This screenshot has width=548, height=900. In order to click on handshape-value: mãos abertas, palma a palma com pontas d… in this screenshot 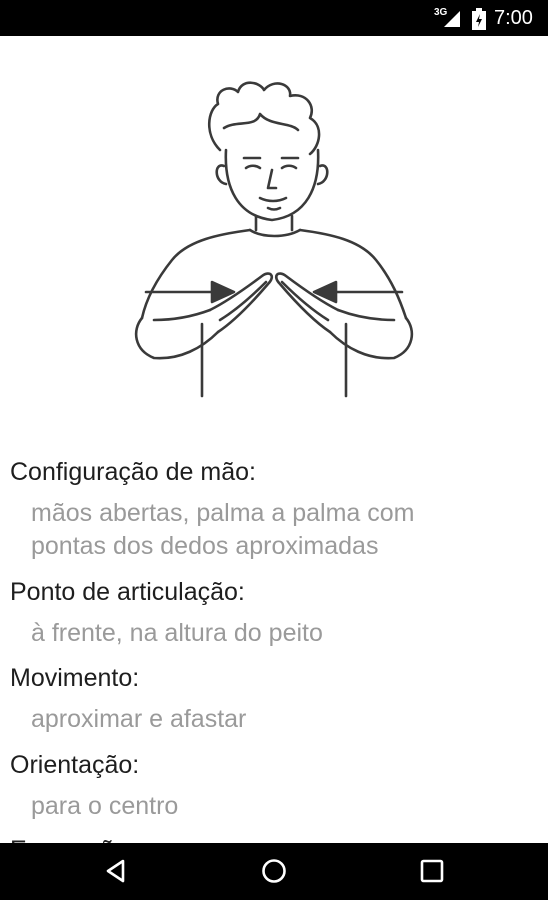, I will do `click(223, 529)`.